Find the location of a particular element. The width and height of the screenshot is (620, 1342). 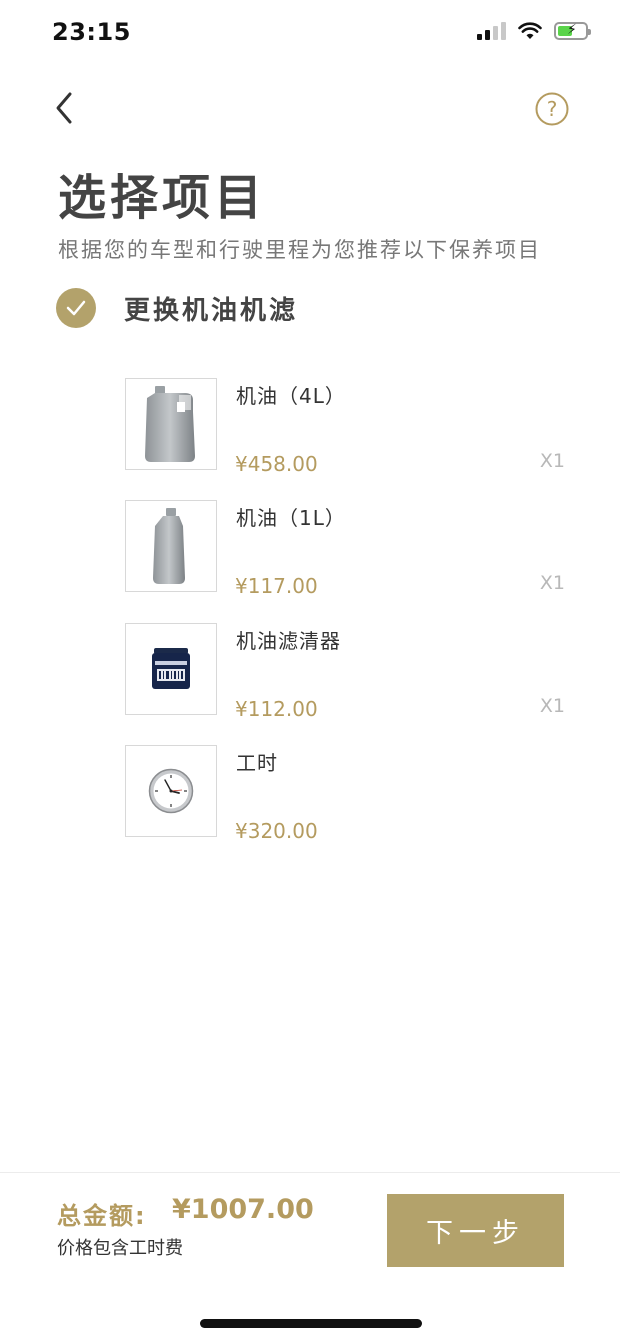

list-item: 机油（4L） ¥458.00 X1 is located at coordinates (345, 427).